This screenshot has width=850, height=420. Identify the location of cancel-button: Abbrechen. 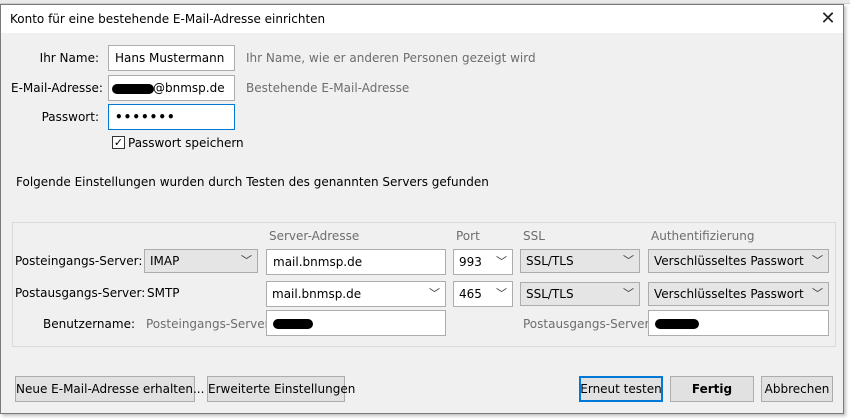
(797, 389).